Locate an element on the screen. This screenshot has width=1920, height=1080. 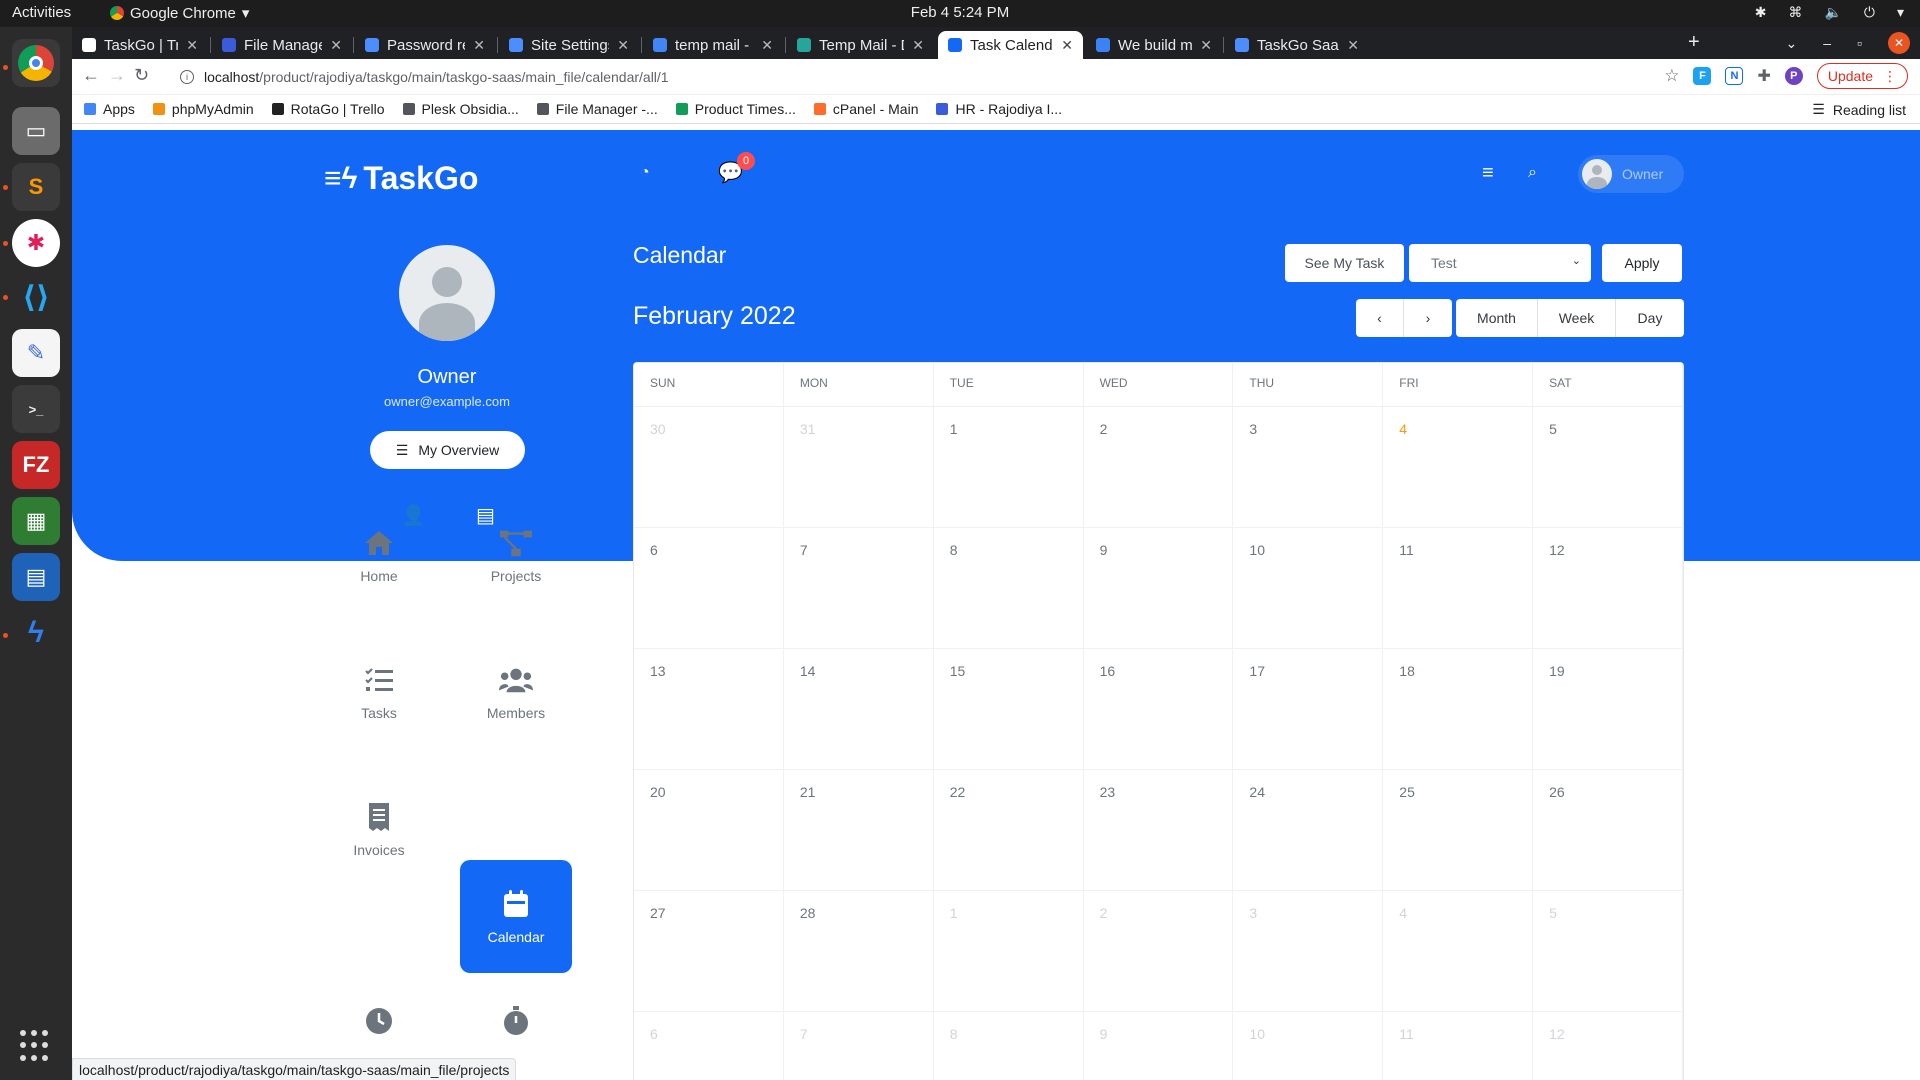
text-editor-icon: ✎ is located at coordinates (36, 353).